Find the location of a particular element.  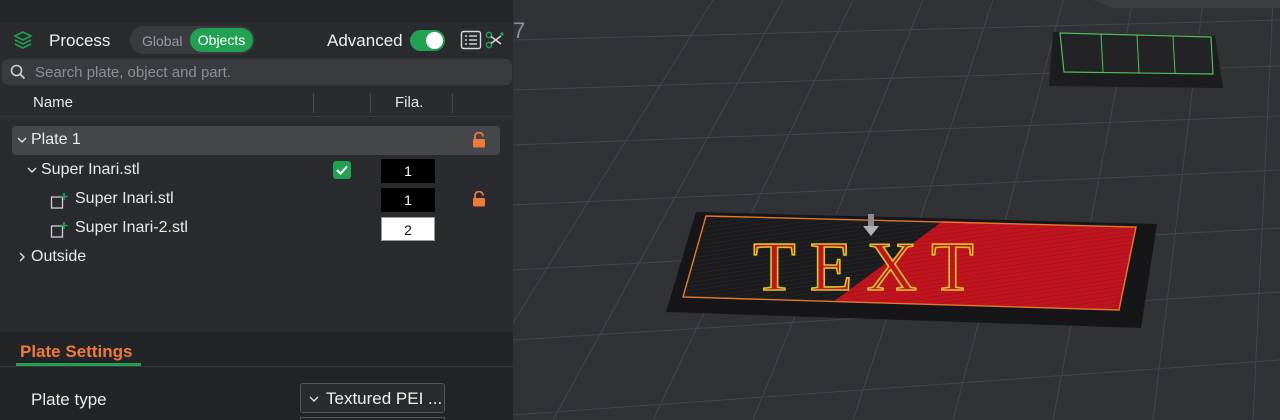

bed-edge is located at coordinates (1186, 4).